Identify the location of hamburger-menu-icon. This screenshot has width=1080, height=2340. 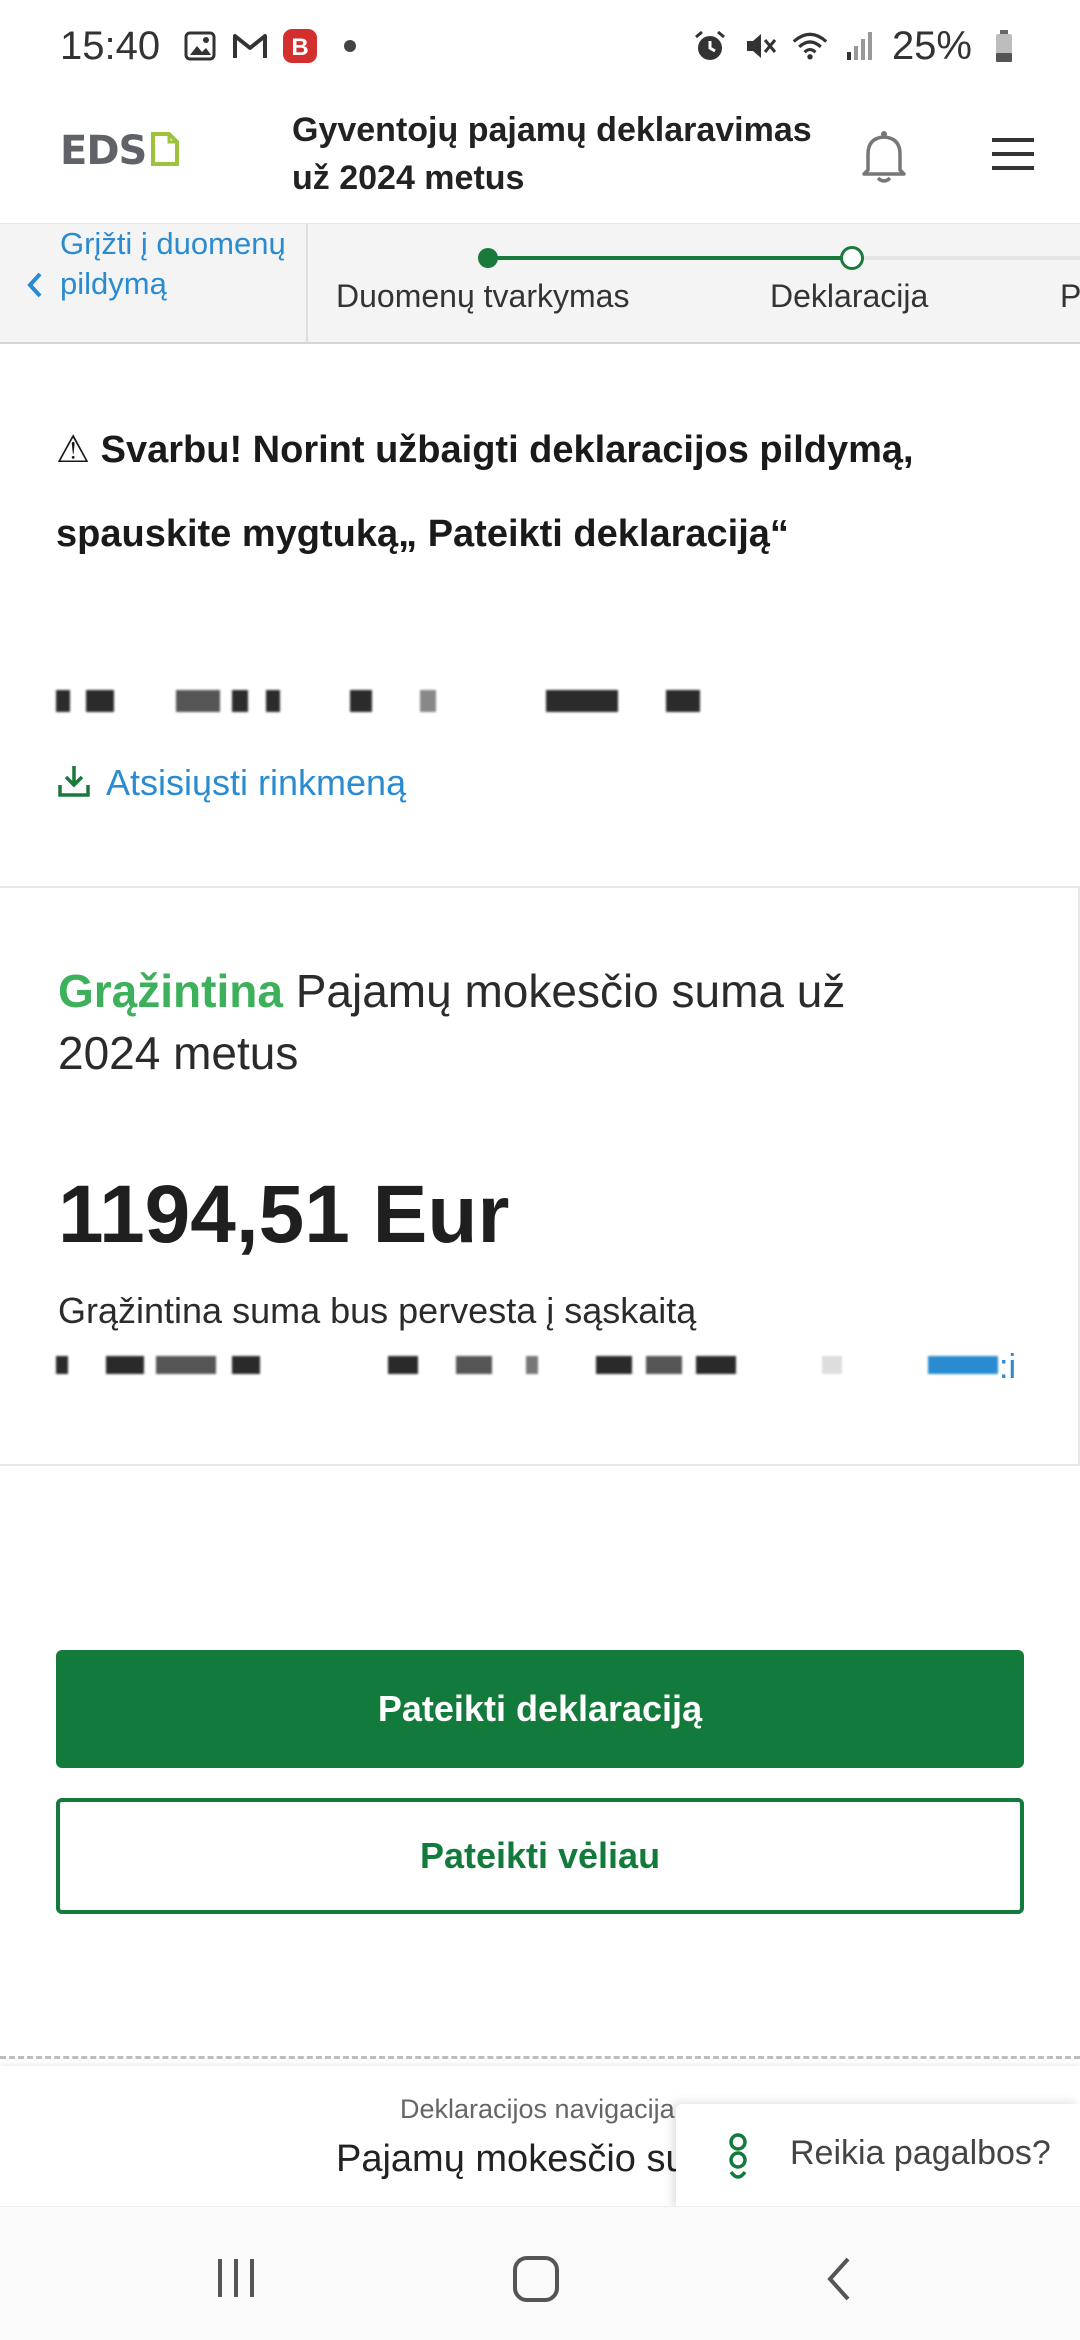
(1014, 154).